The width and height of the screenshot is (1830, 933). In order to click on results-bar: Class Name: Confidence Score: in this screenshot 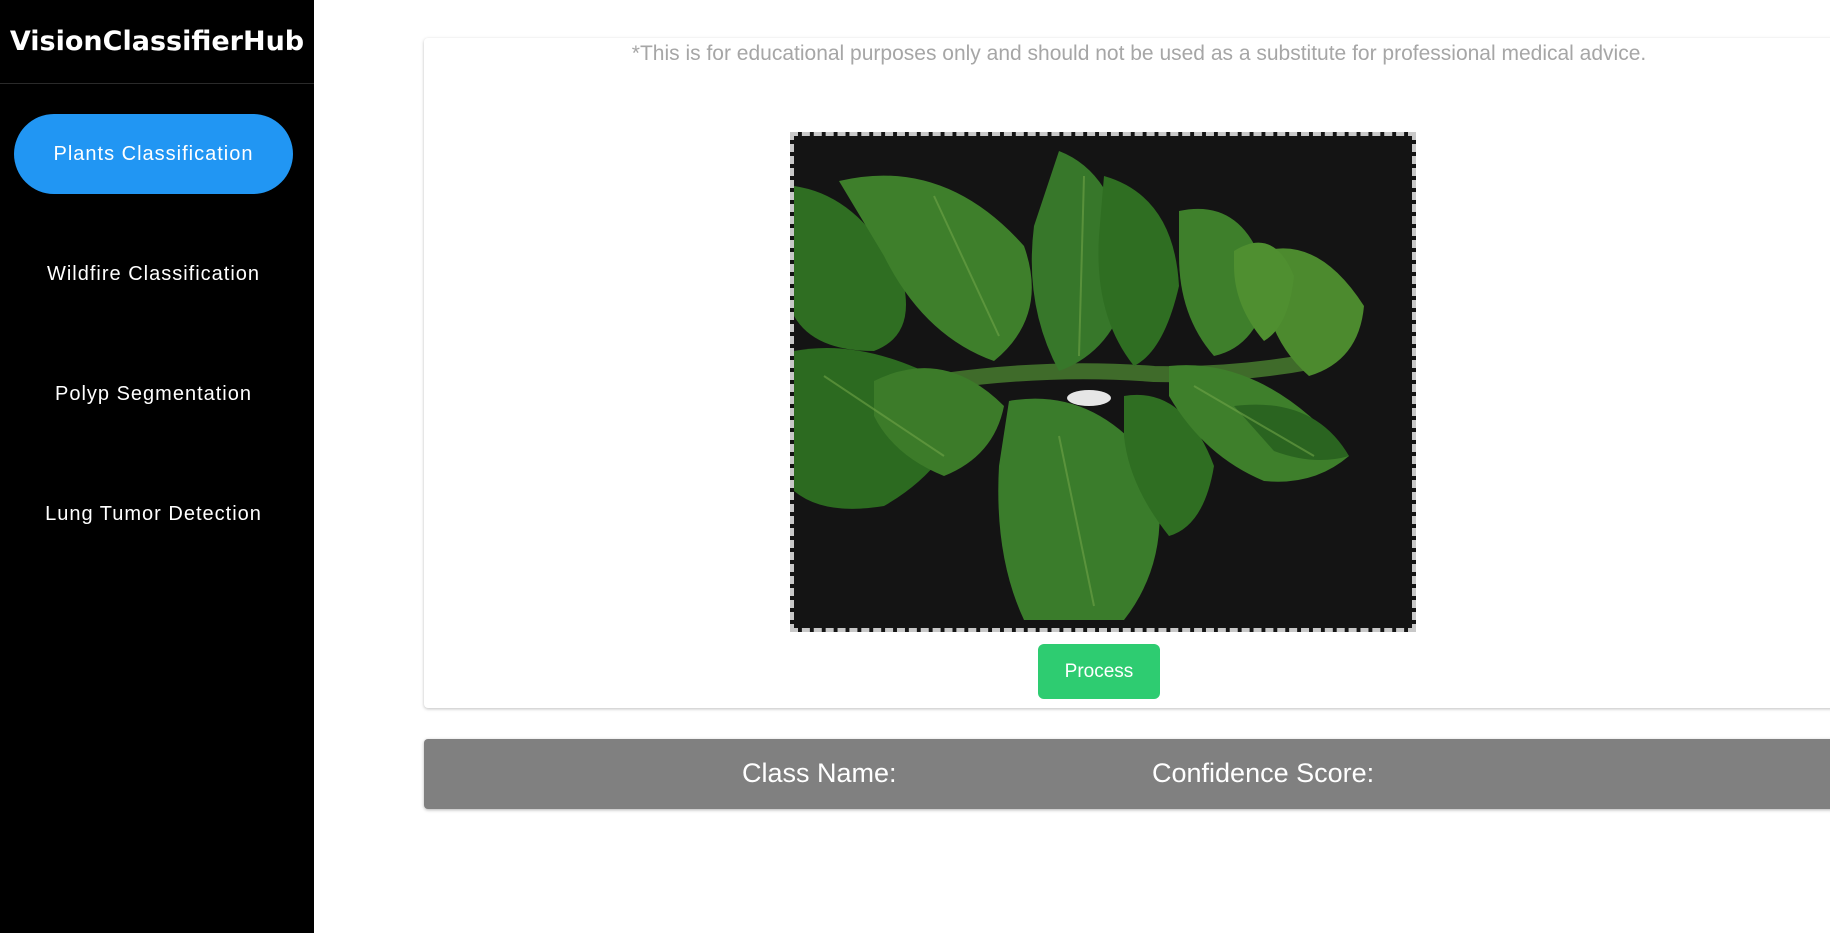, I will do `click(1127, 774)`.